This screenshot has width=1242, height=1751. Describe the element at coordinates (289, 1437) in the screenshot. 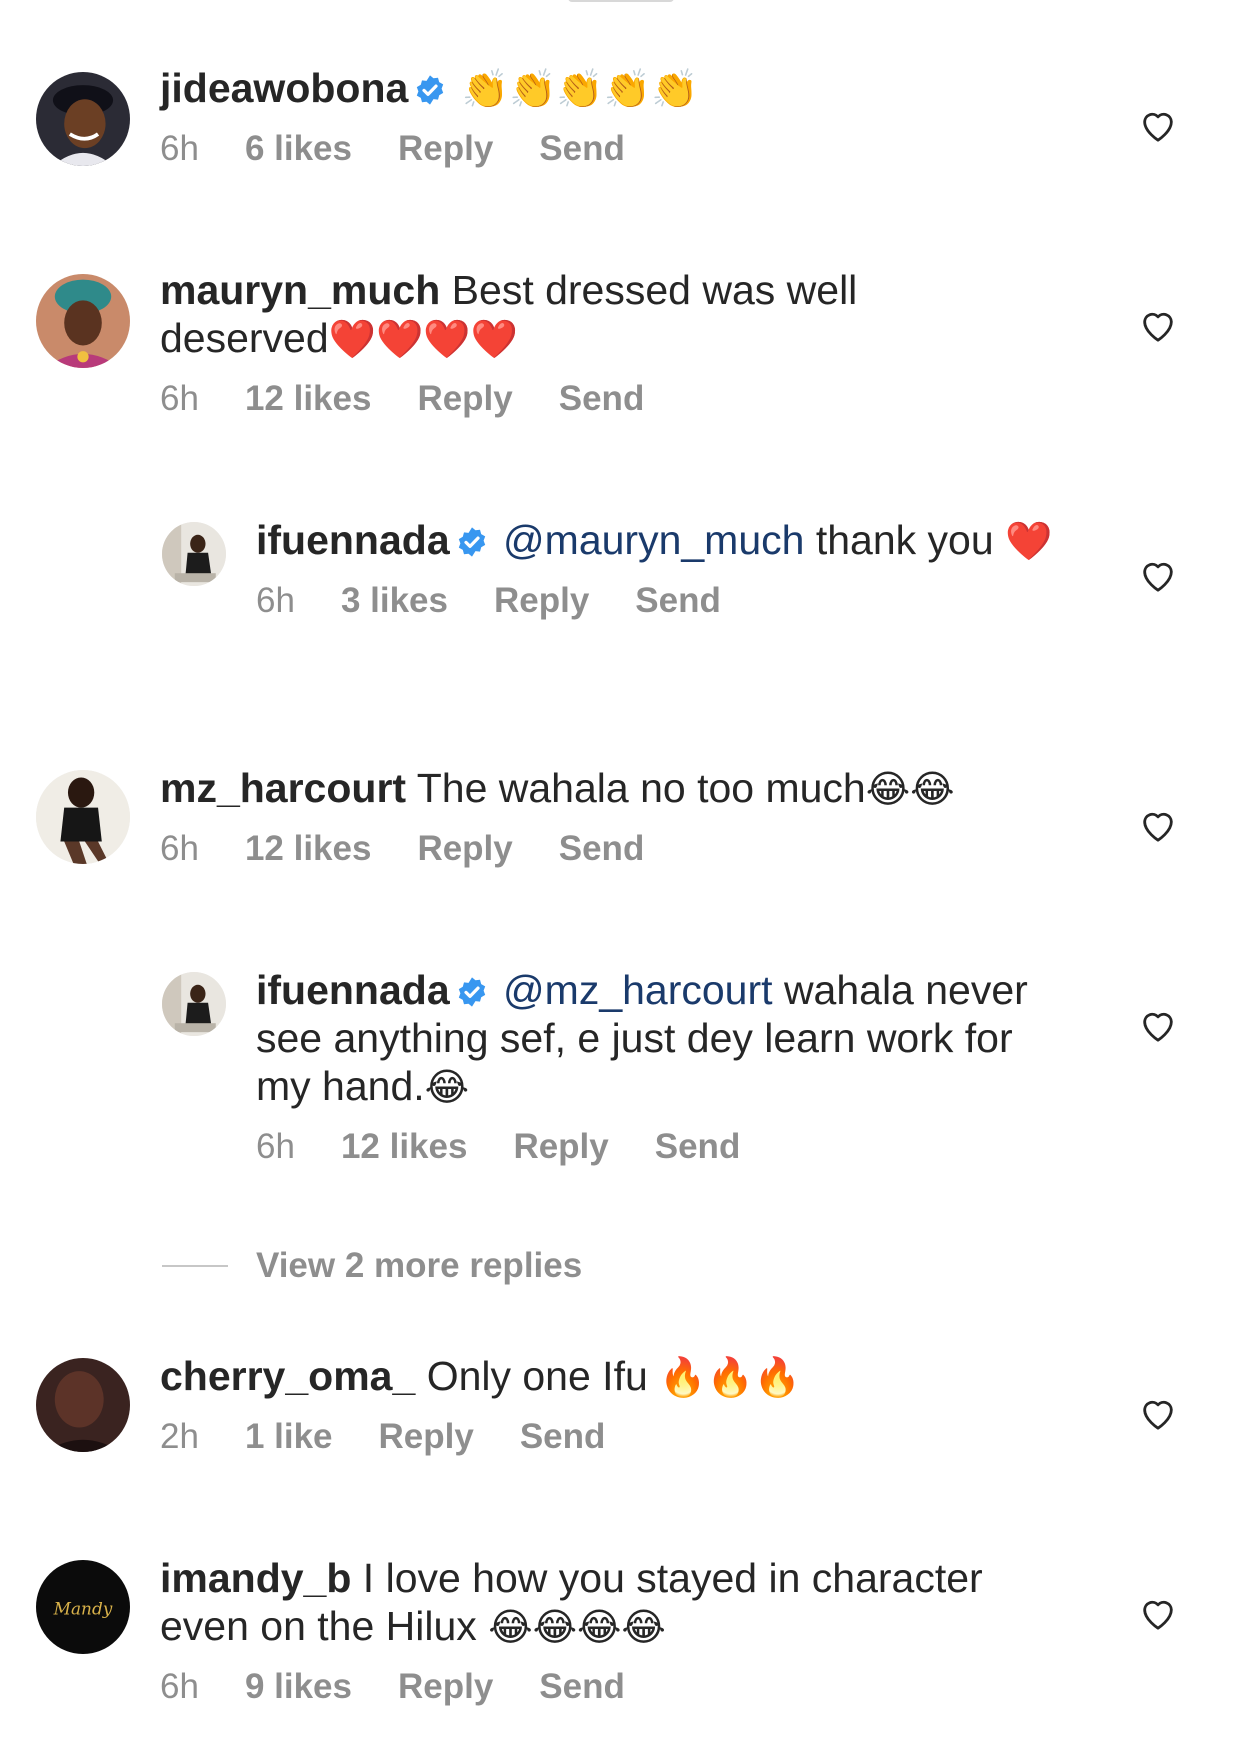

I see `comment-likes-link: 1 like` at that location.